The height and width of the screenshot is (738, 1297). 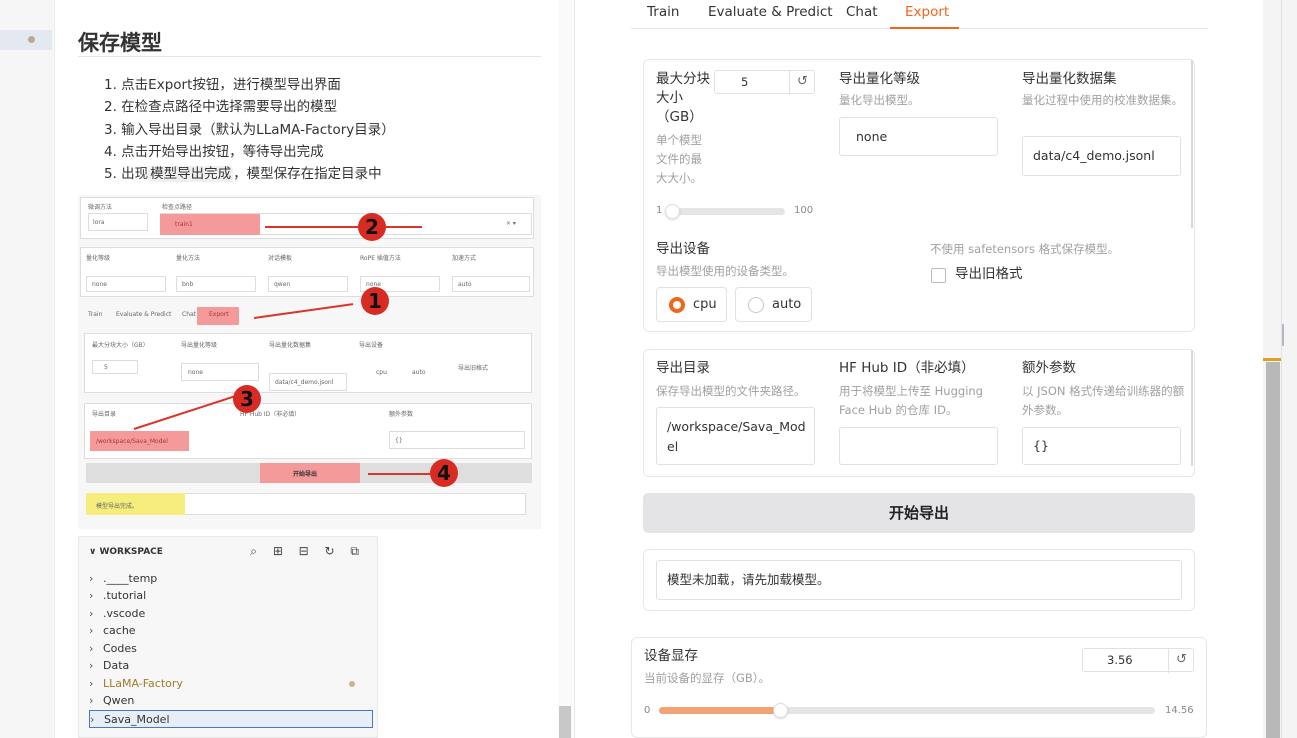 I want to click on shot-eq-label: 导出量化等级, so click(x=199, y=345).